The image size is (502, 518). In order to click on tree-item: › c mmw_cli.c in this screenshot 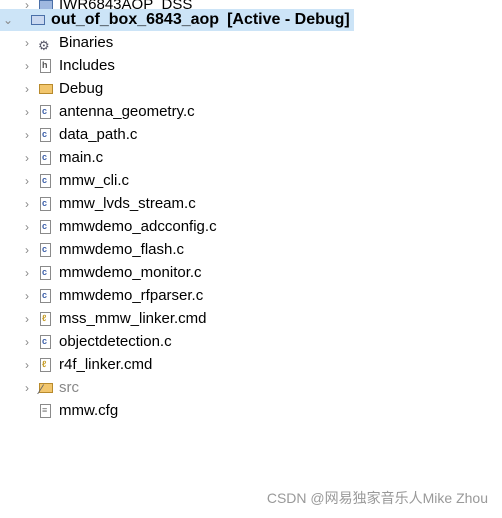, I will do `click(64, 181)`.